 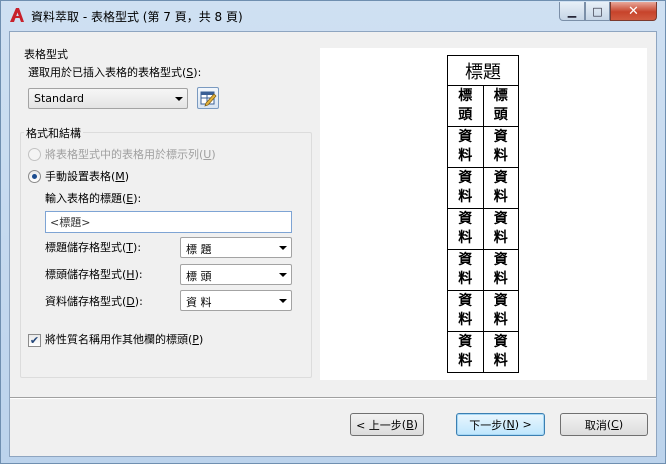 What do you see at coordinates (83, 274) in the screenshot?
I see `header-cell-style-text: 標頭儲存格型式` at bounding box center [83, 274].